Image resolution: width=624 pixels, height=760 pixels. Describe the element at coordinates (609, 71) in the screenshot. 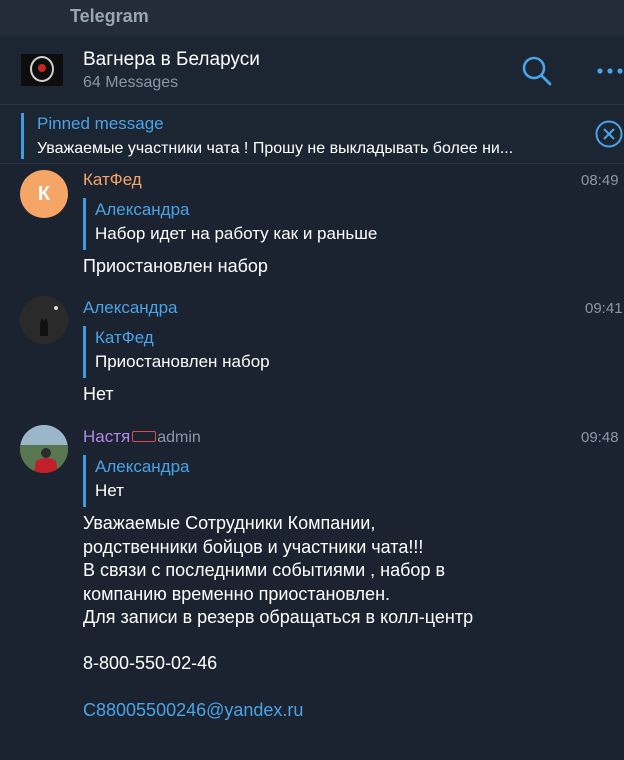

I see `more-options-icon` at that location.